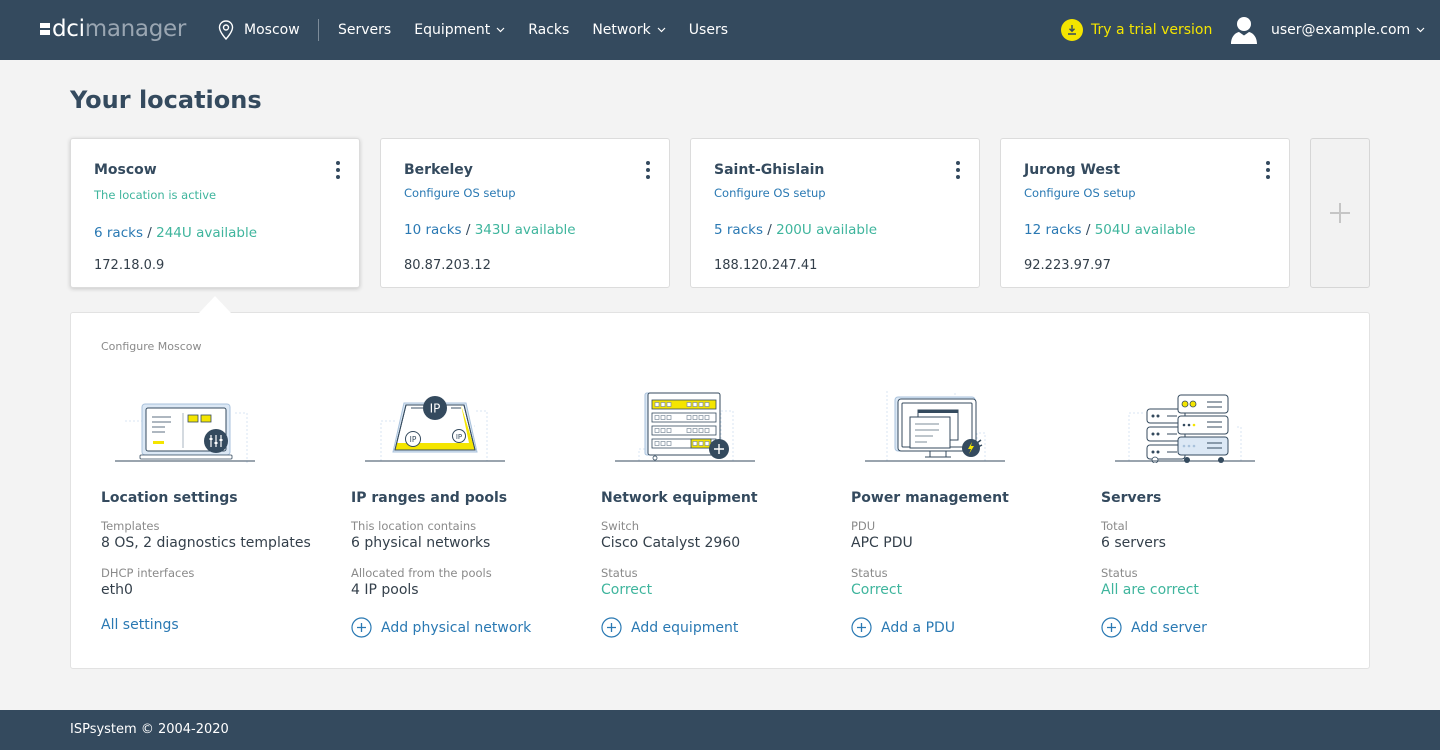 The height and width of the screenshot is (750, 1440). I want to click on add-physical-network-button: Add physical network, so click(441, 627).